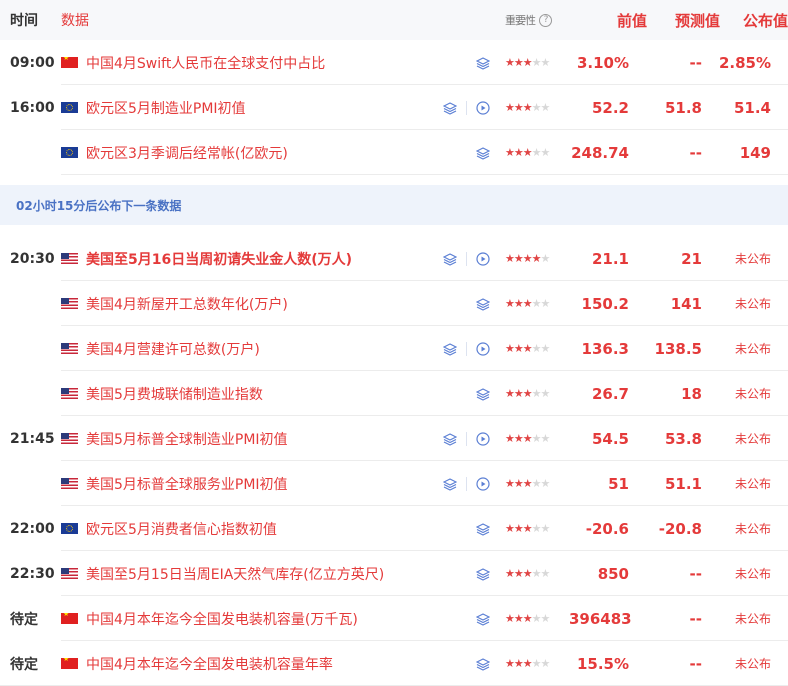  I want to click on table-row: 20:30 美国至5月16日当周初请失业金人数(万人) ★★★★★ 21.1 21 未公布, so click(394, 258).